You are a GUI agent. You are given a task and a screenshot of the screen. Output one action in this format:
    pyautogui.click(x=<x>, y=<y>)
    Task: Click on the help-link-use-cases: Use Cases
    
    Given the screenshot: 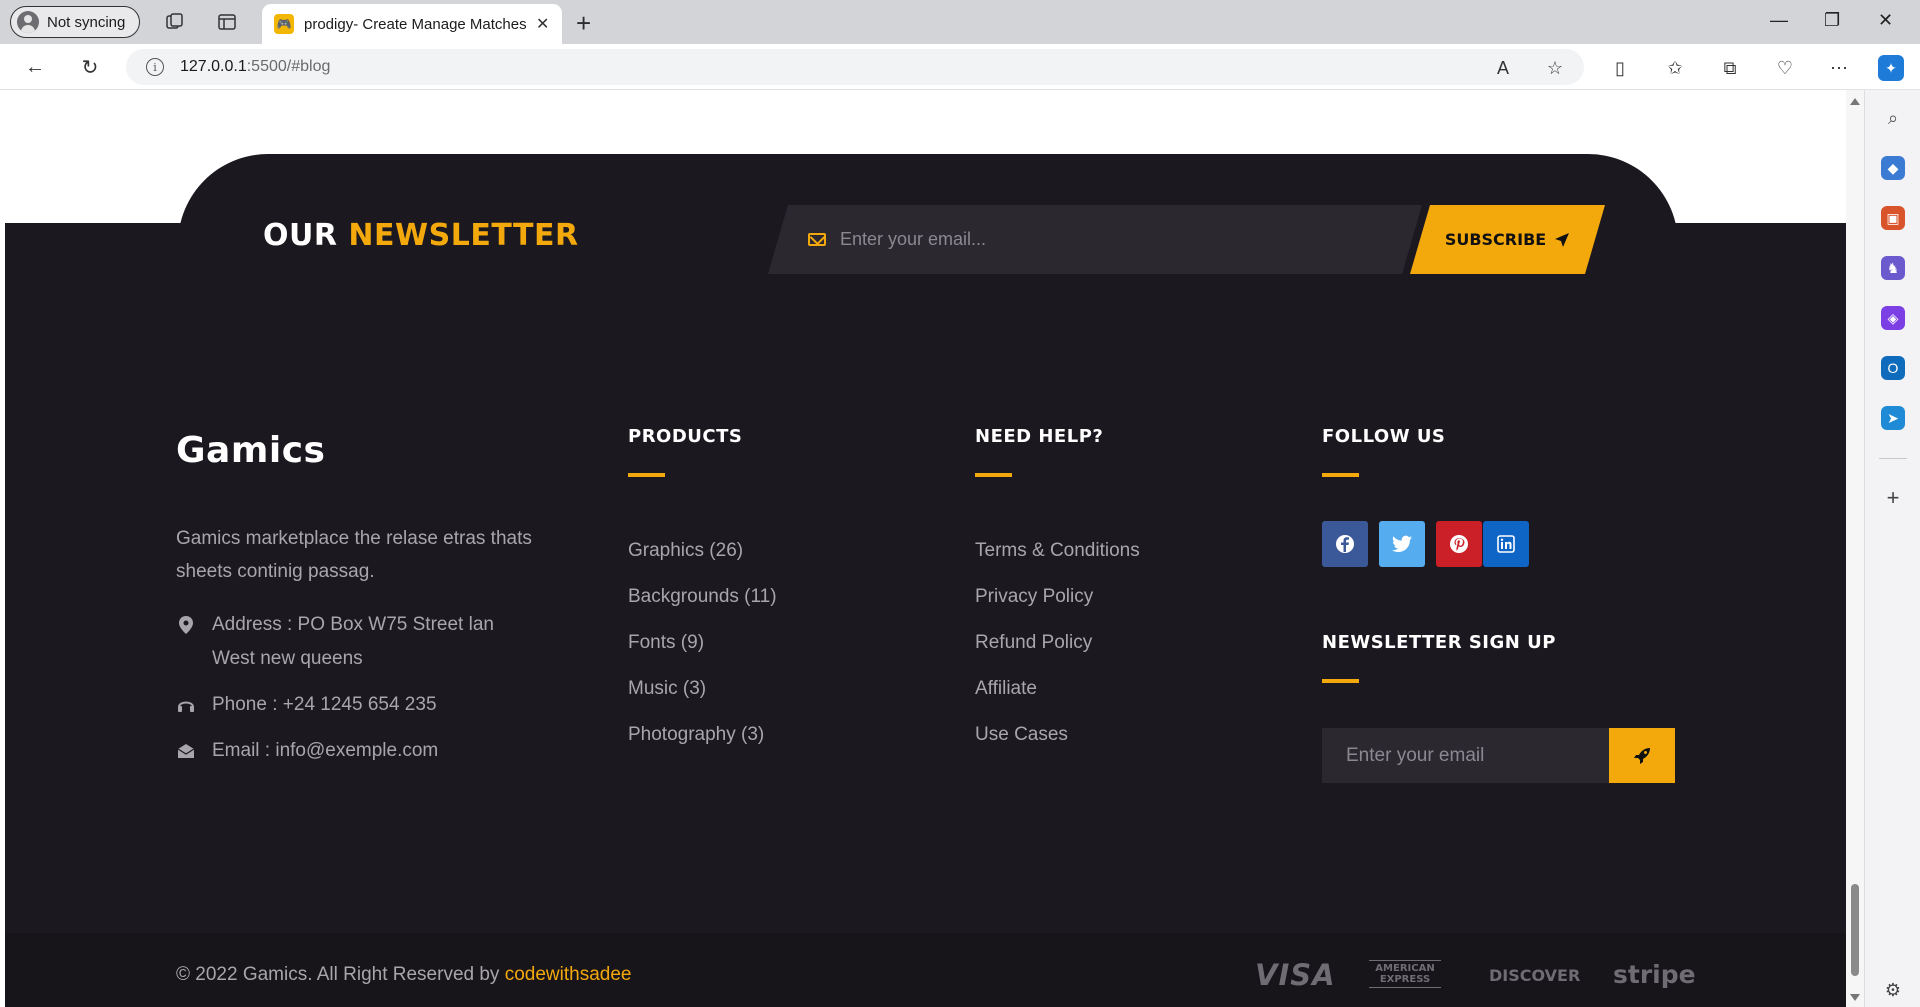 What is the action you would take?
    pyautogui.click(x=1057, y=735)
    